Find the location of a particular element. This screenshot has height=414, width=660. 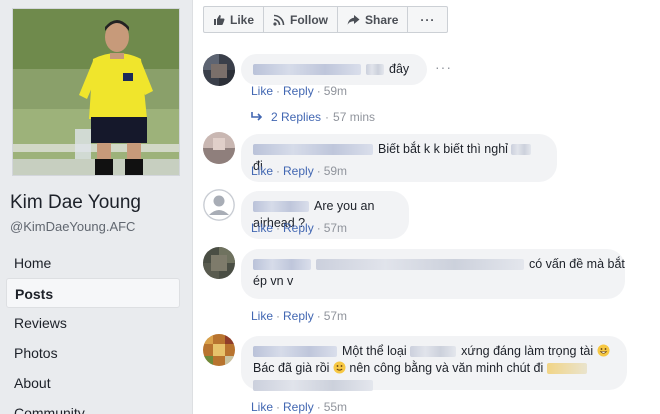

thumbs-up-icon is located at coordinates (219, 20).